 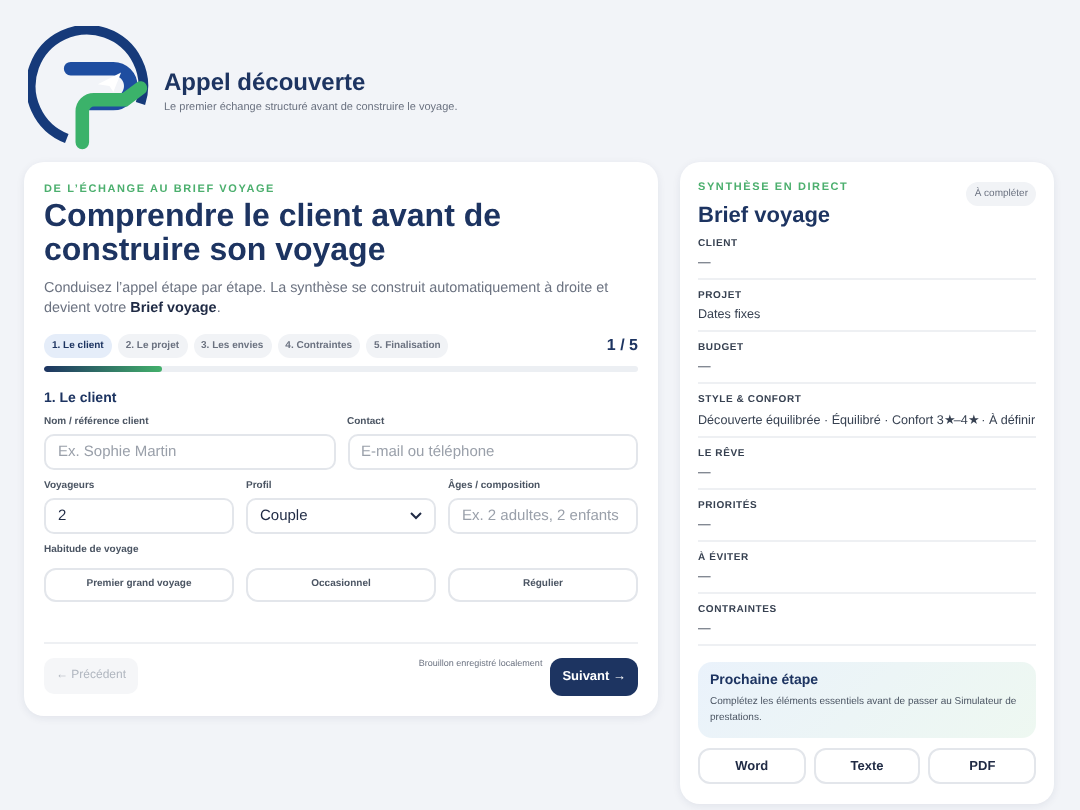 What do you see at coordinates (416, 515) in the screenshot?
I see `chevron-down-icon` at bounding box center [416, 515].